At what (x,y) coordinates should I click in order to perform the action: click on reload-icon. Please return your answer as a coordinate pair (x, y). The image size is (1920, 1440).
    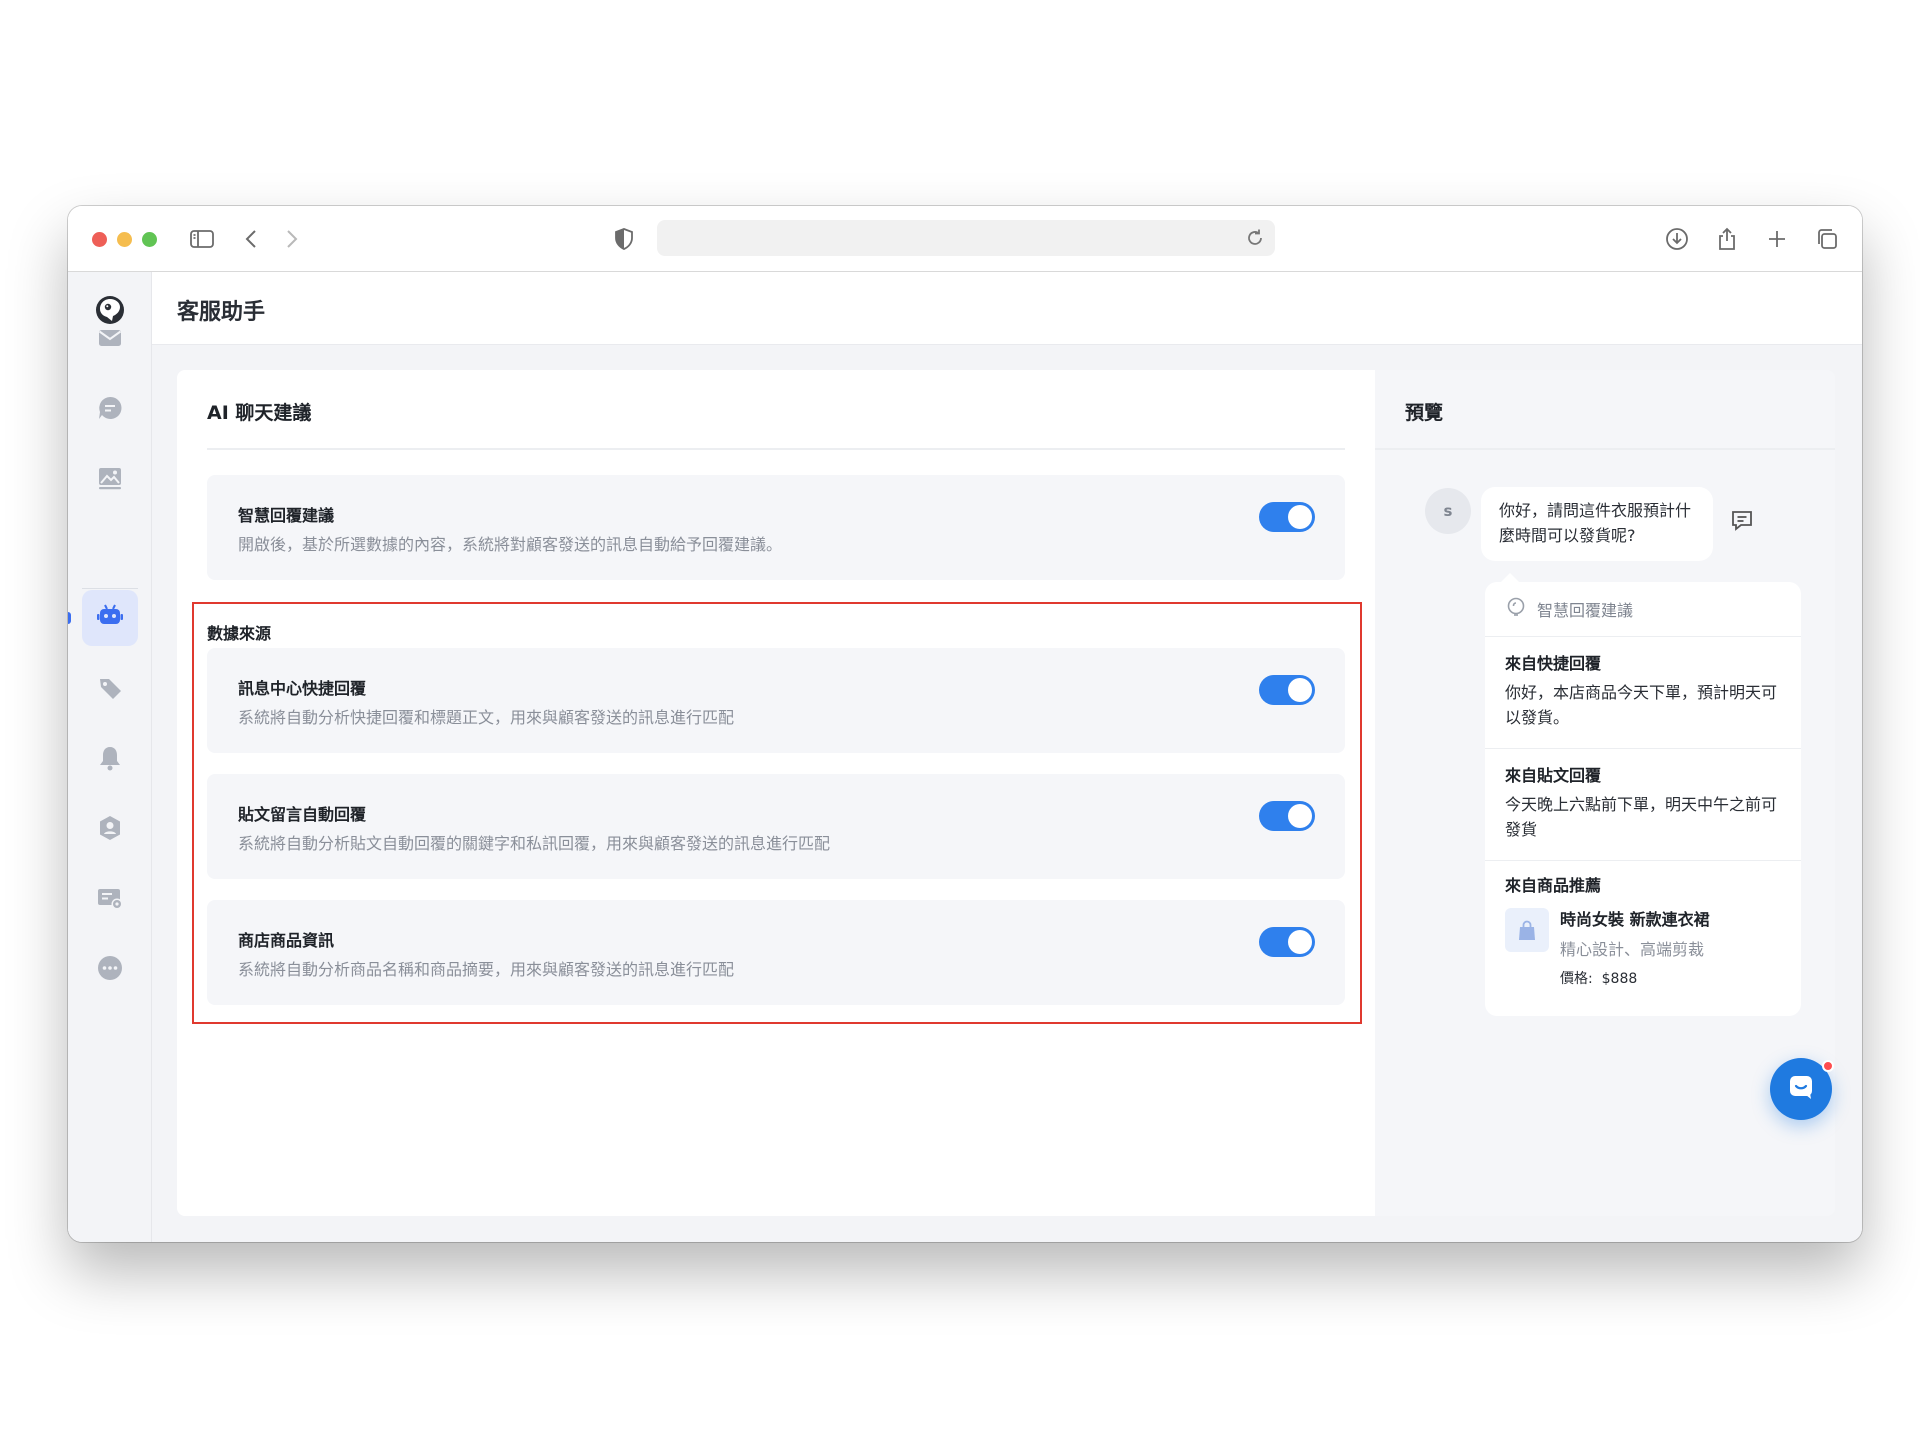
    Looking at the image, I should click on (1255, 238).